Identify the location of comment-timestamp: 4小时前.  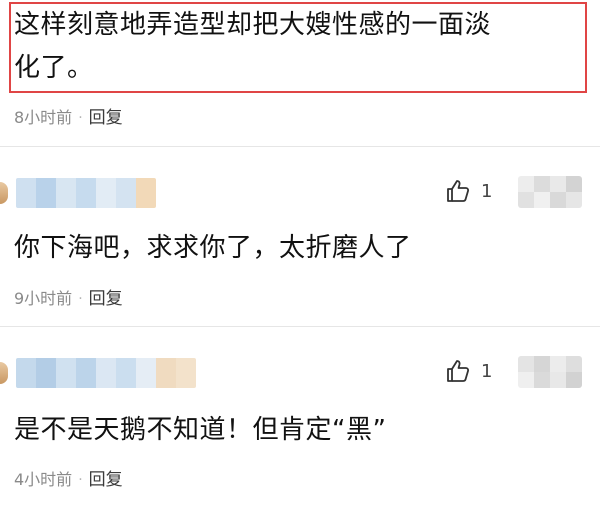
(43, 479).